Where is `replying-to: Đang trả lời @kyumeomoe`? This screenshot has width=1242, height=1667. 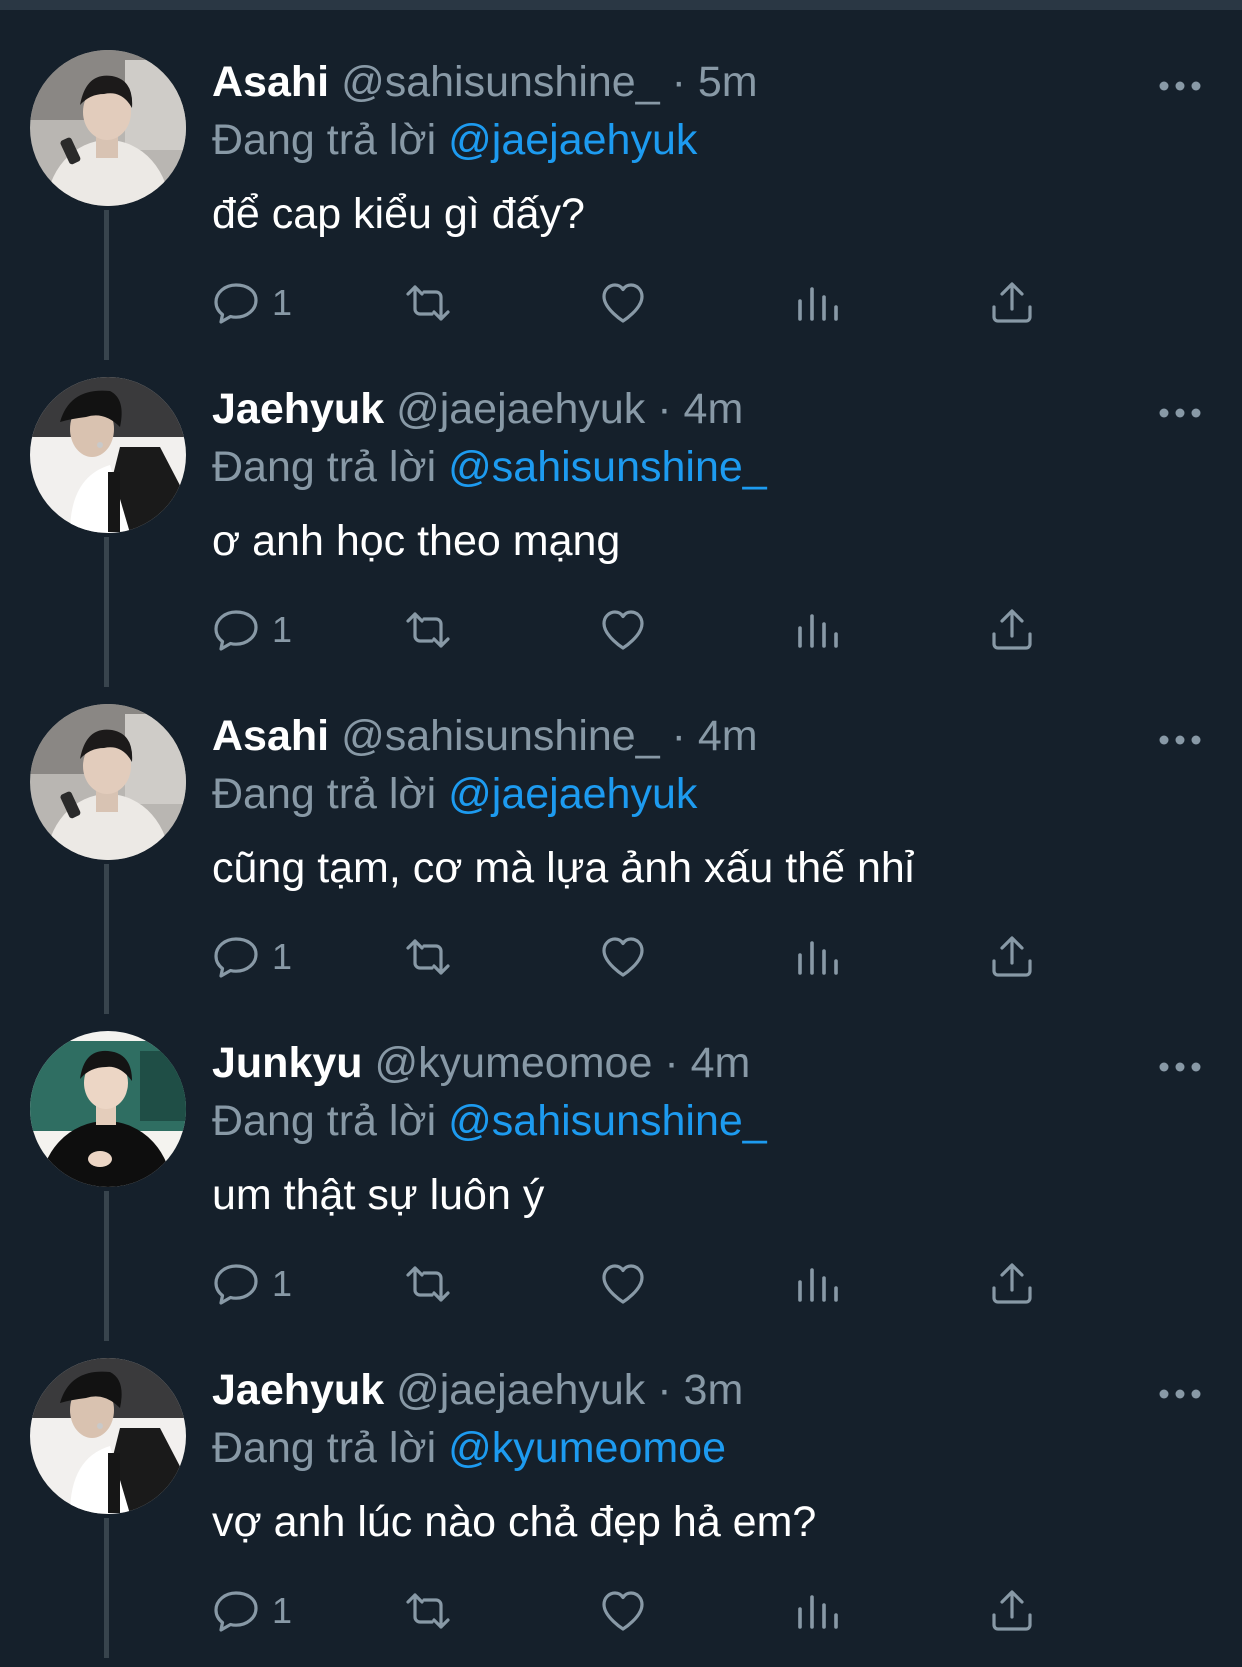
replying-to: Đang trả lời @kyumeomoe is located at coordinates (469, 1448).